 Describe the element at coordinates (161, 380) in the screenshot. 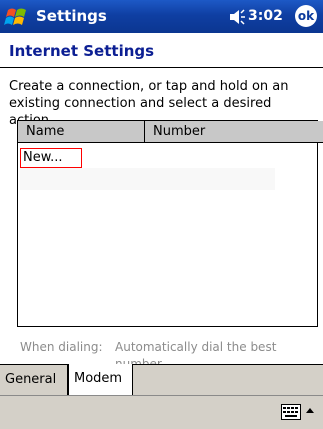

I see `tab-strip: General Modem` at that location.